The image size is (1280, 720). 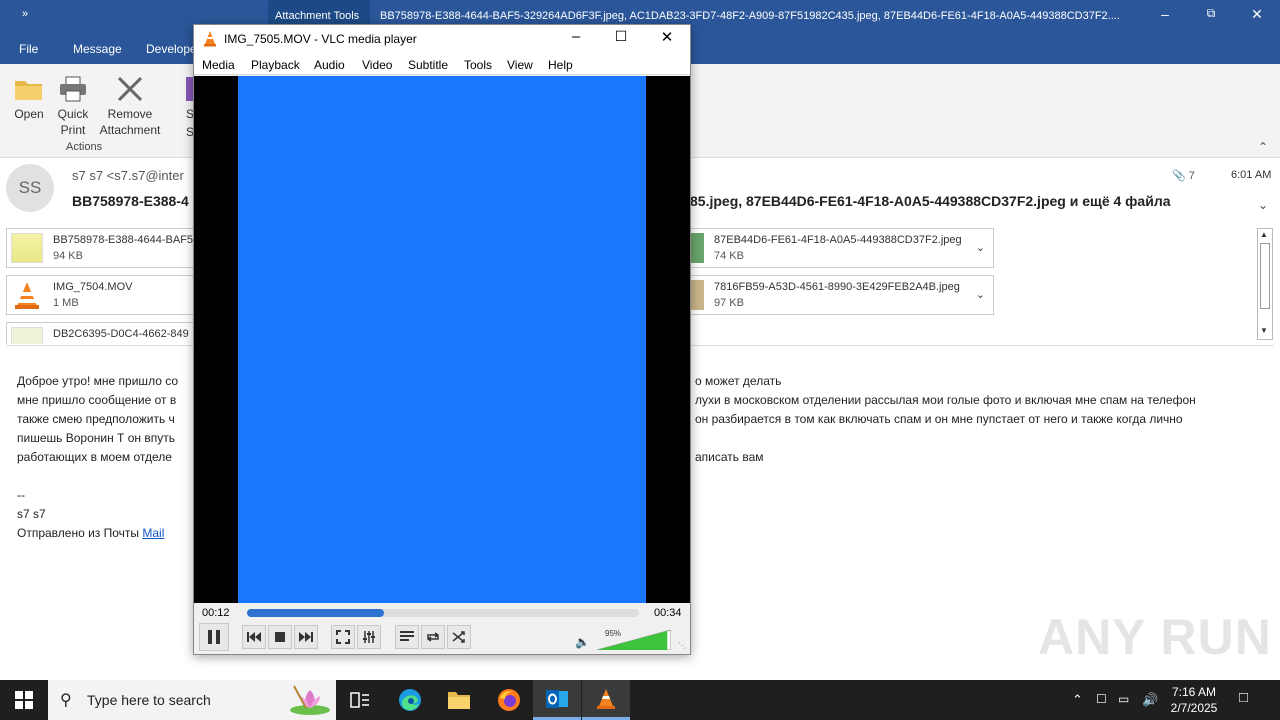 I want to click on outlook-taskbar-button, so click(x=557, y=700).